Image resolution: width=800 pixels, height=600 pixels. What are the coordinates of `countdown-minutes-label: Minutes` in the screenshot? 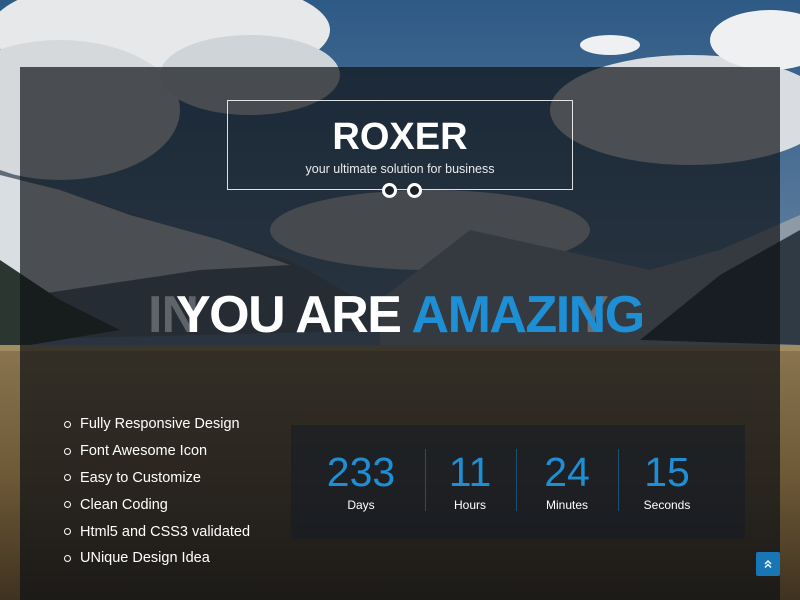 It's located at (567, 505).